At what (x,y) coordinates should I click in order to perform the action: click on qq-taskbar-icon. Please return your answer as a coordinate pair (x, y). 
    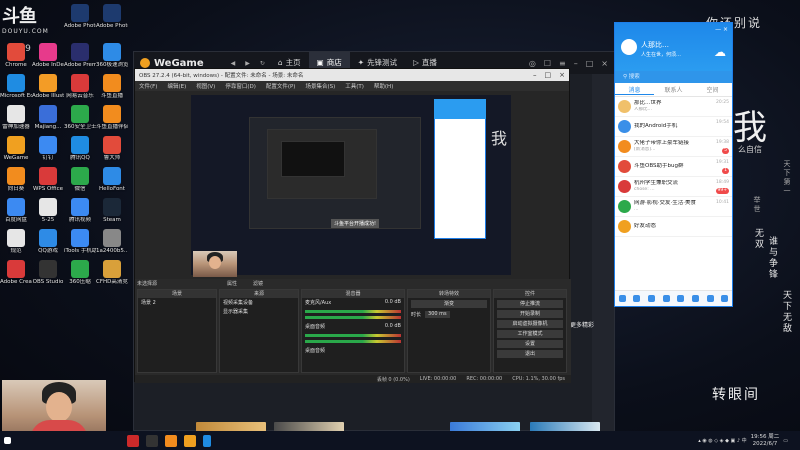
    Looking at the image, I should click on (207, 440).